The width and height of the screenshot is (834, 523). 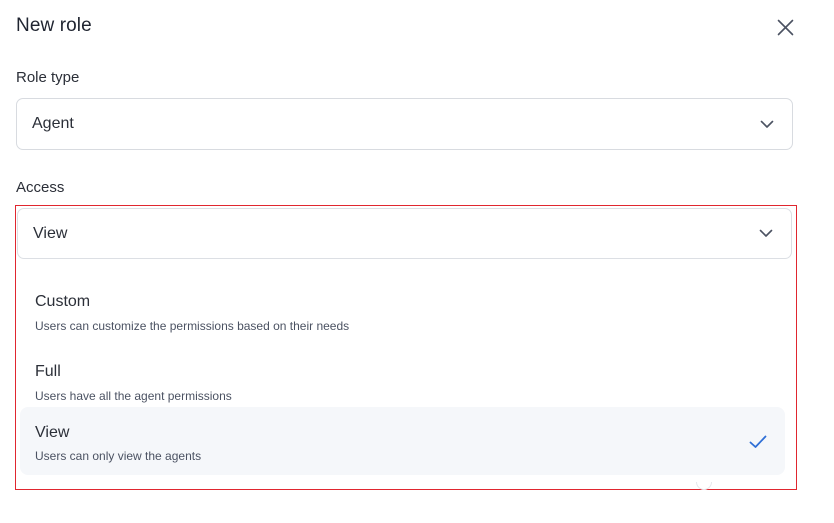 What do you see at coordinates (54, 25) in the screenshot?
I see `dialog-title: New role` at bounding box center [54, 25].